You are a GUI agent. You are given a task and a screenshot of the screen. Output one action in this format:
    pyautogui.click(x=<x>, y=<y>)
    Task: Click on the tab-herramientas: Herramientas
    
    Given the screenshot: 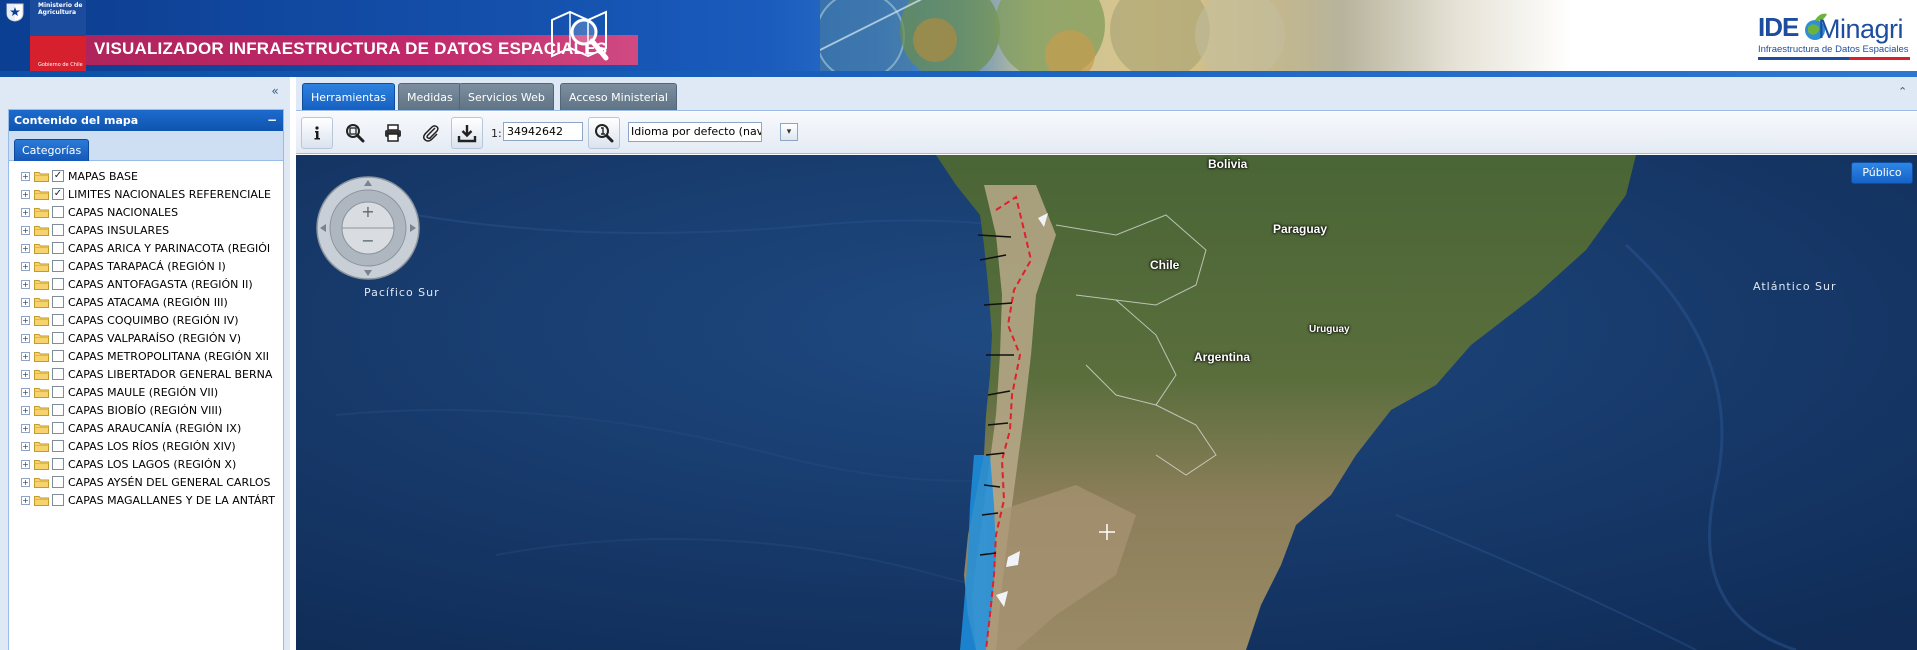 What is the action you would take?
    pyautogui.click(x=348, y=96)
    